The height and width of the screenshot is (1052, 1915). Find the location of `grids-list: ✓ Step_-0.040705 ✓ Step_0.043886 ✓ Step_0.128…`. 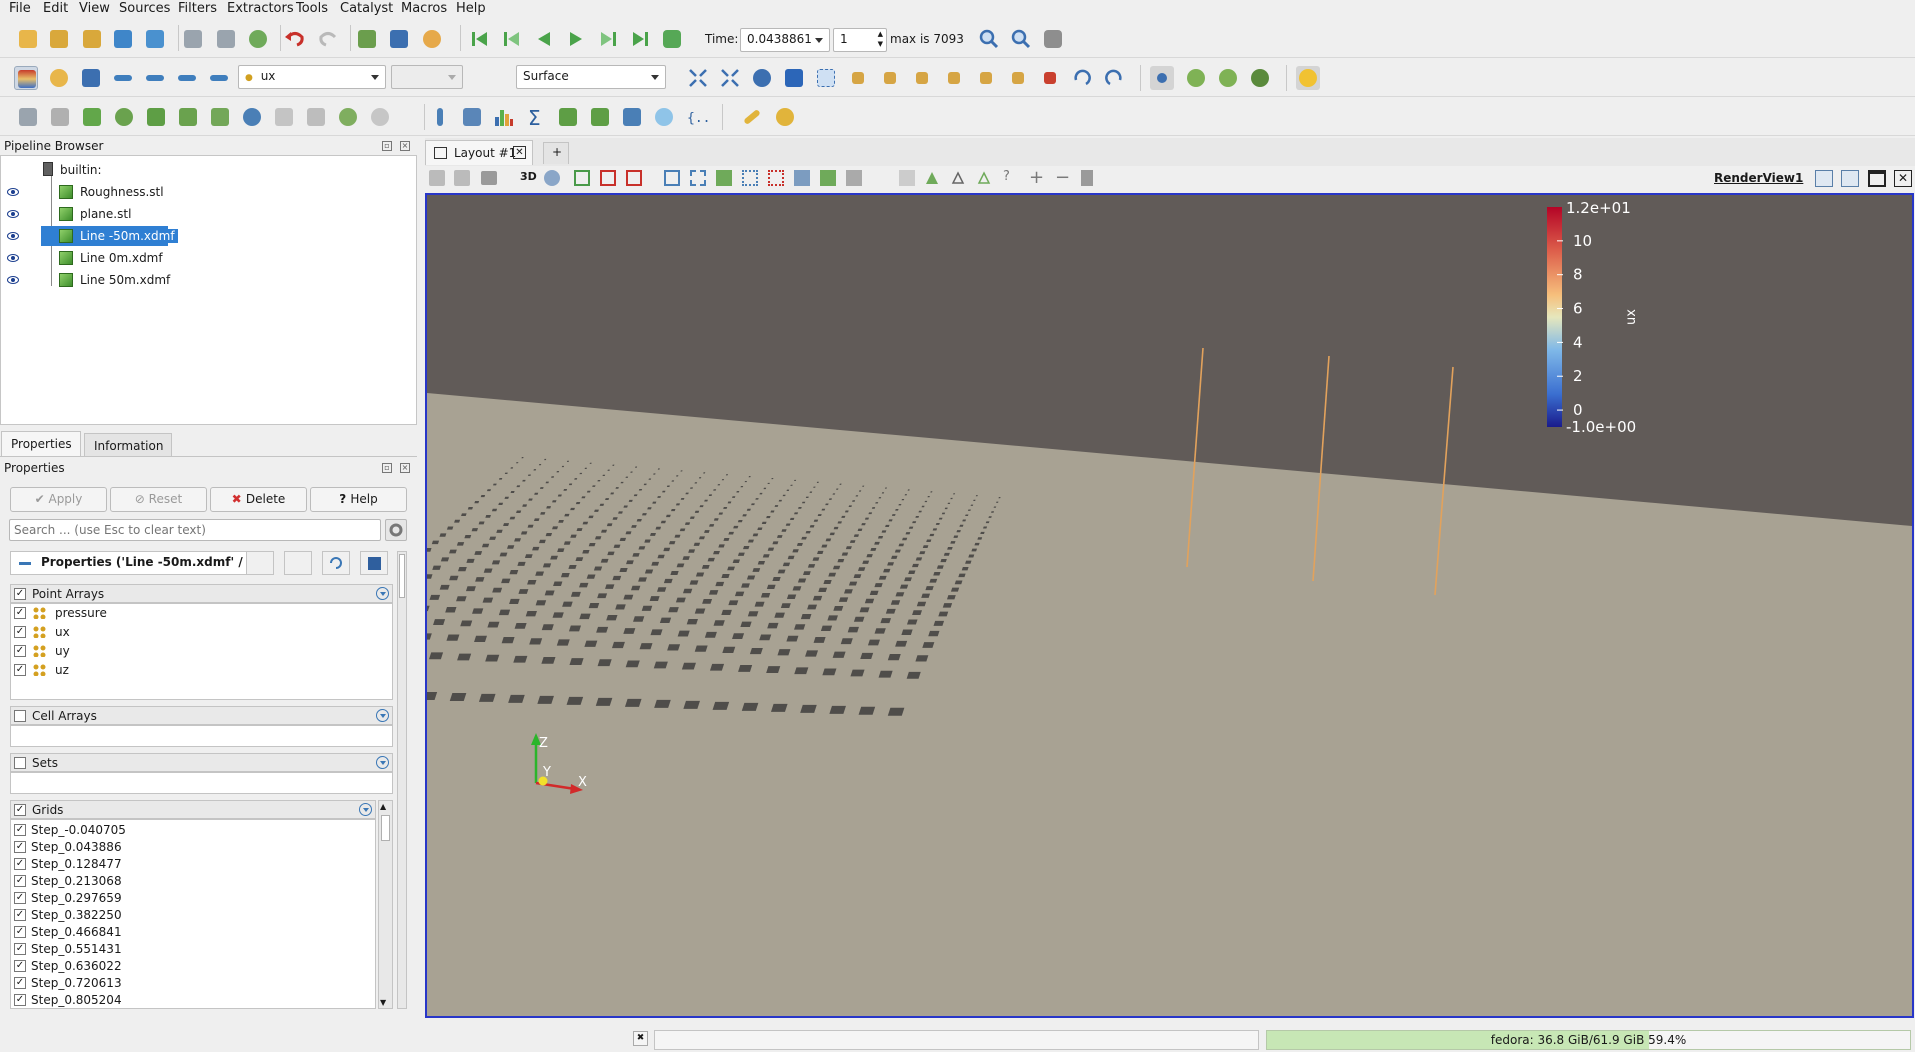

grids-list: ✓ Step_-0.040705 ✓ Step_0.043886 ✓ Step_0.128… is located at coordinates (193, 914).